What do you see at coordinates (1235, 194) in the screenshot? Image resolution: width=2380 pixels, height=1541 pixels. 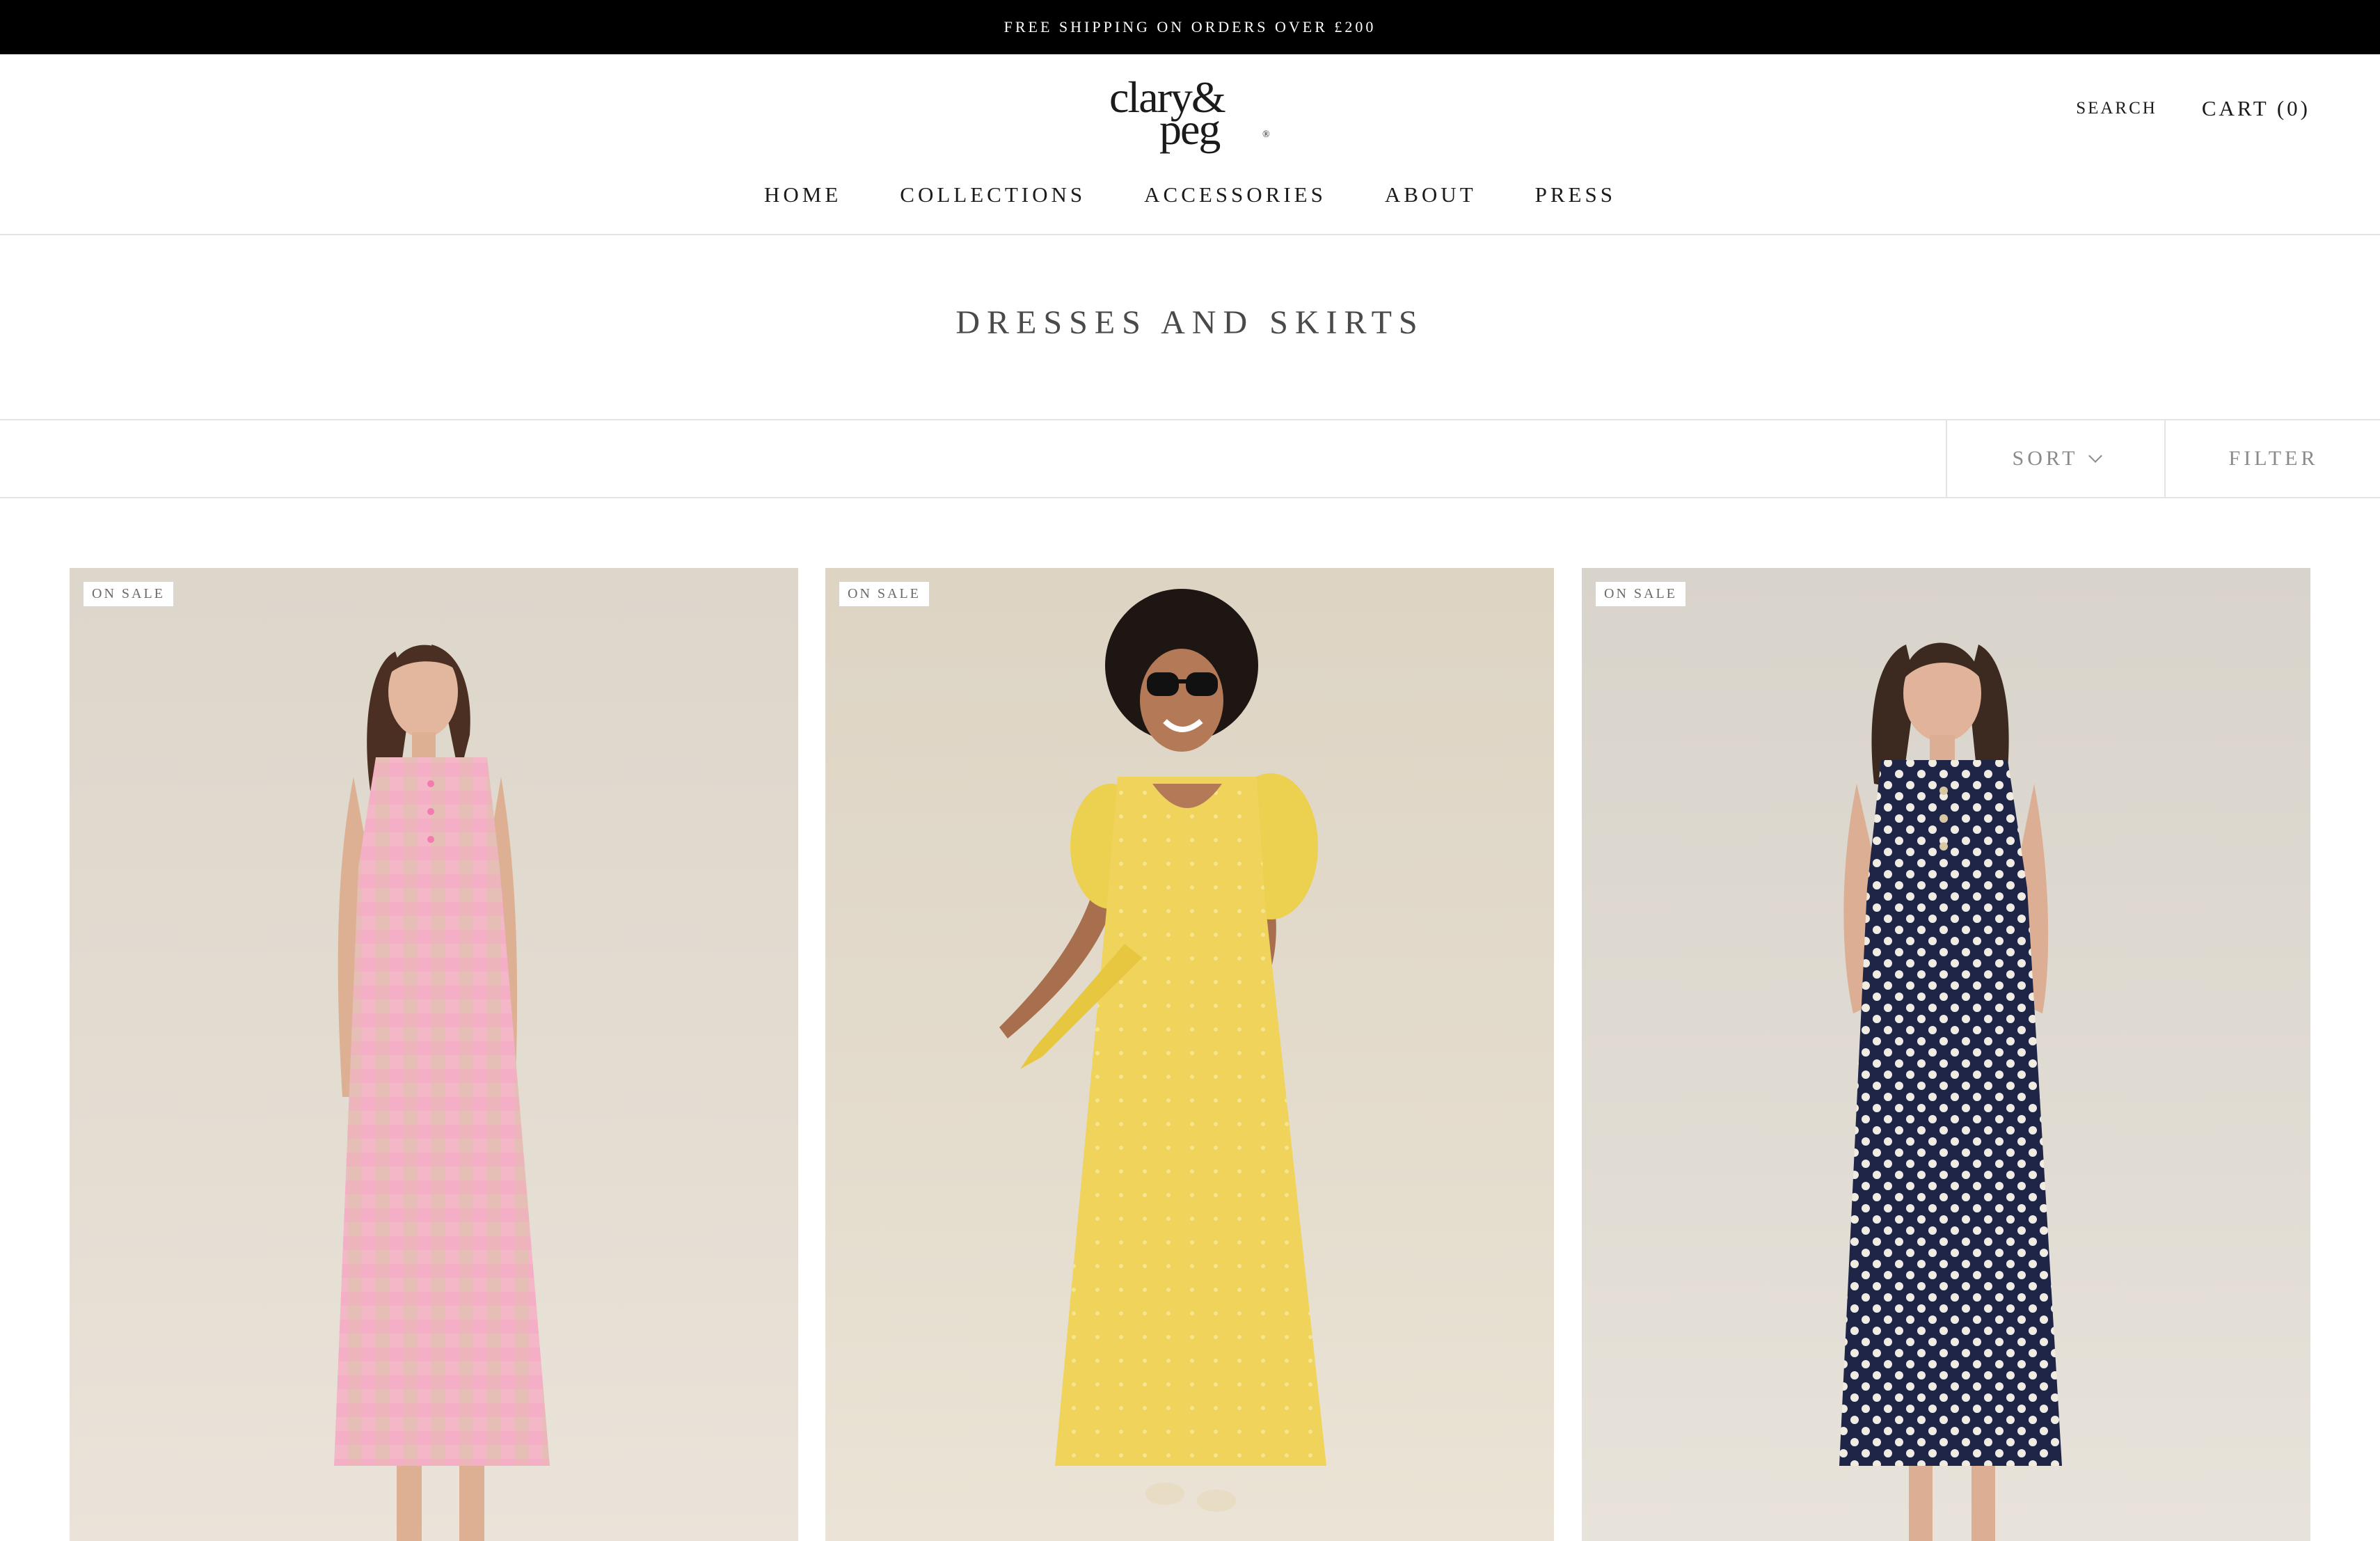 I see `nav-item-accessories: ACCESSORIES` at bounding box center [1235, 194].